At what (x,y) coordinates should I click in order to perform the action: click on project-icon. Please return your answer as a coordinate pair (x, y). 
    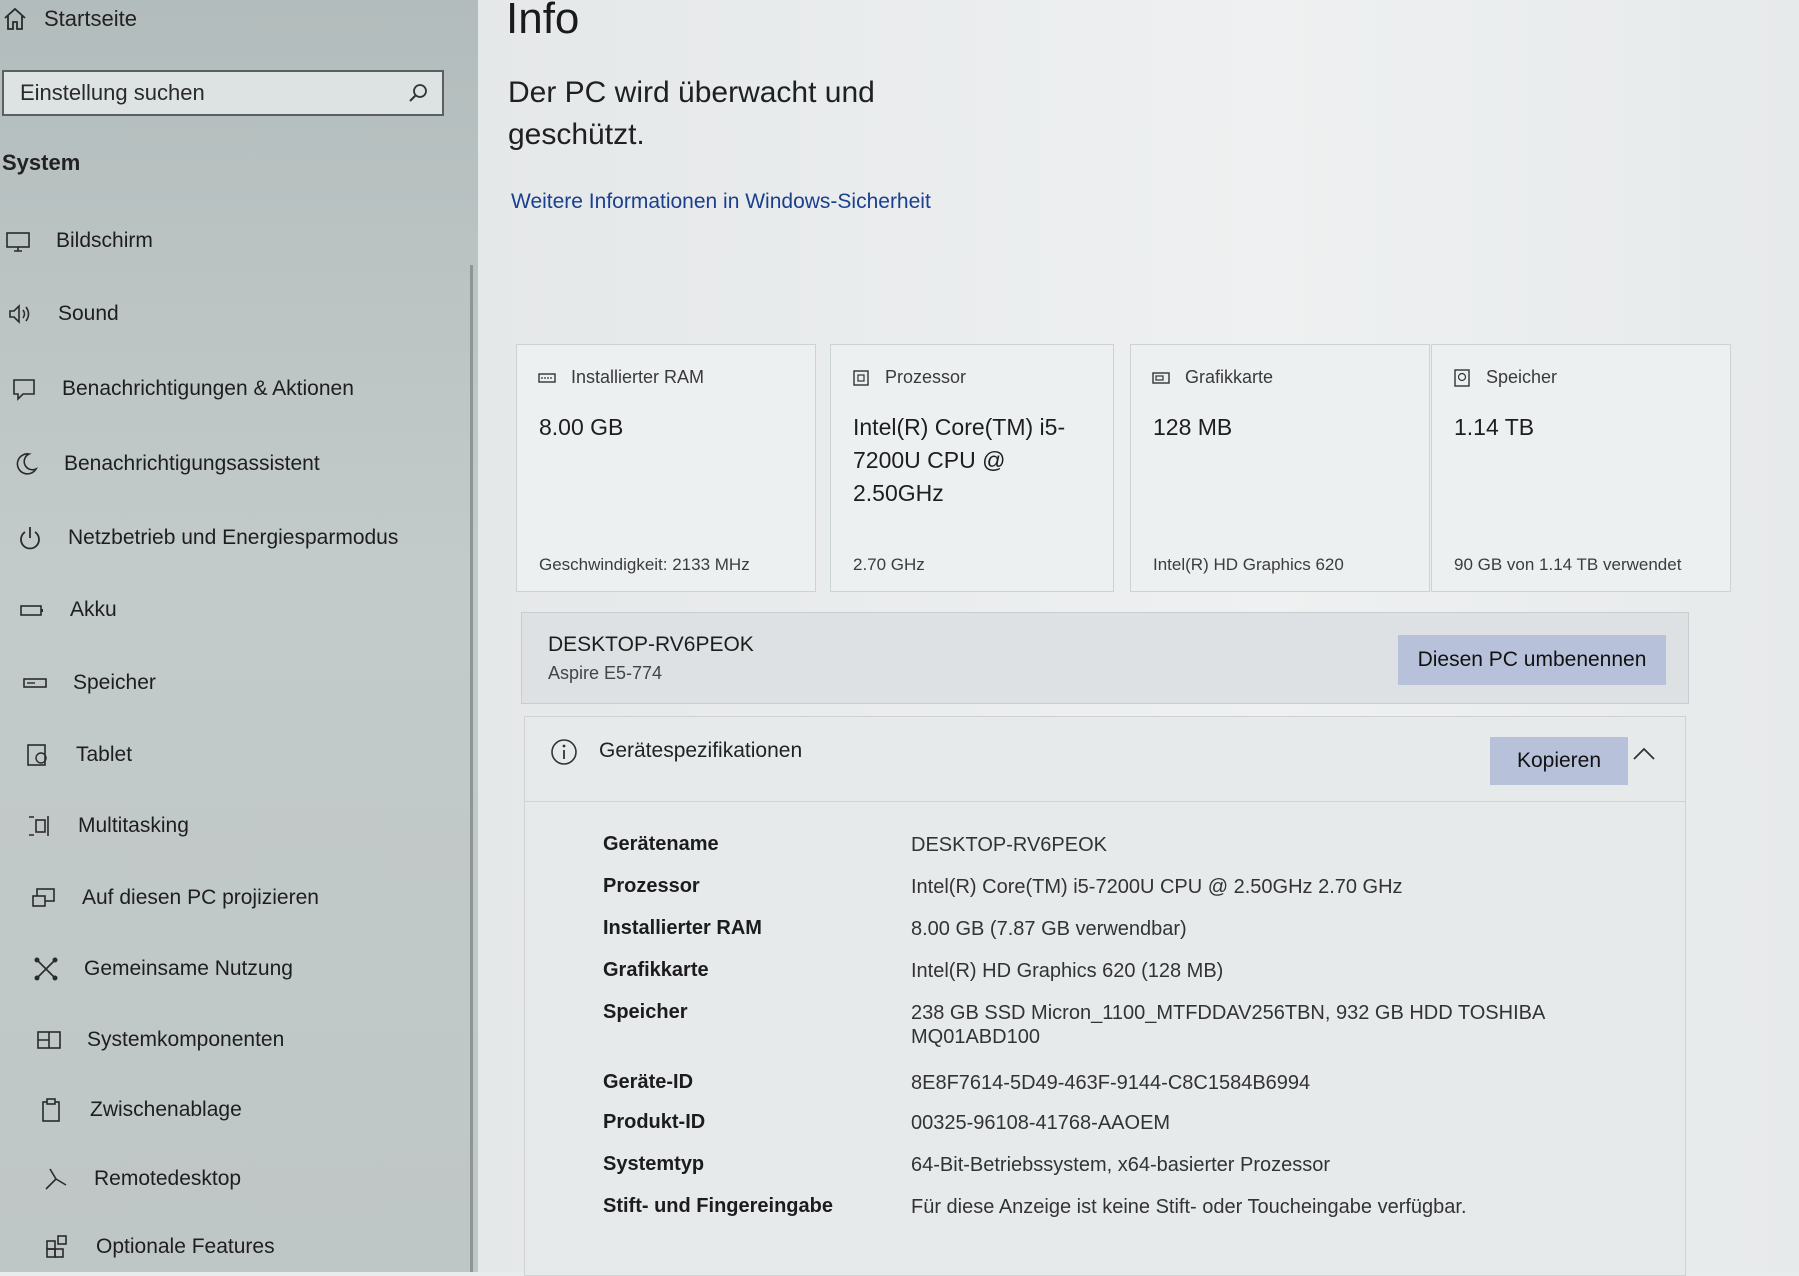
    Looking at the image, I should click on (43, 897).